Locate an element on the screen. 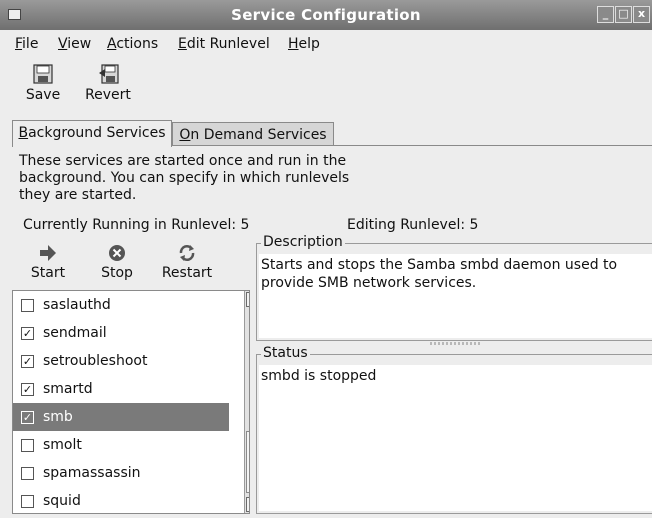 The height and width of the screenshot is (518, 652). tab-background-rest: ackground Services is located at coordinates (97, 133).